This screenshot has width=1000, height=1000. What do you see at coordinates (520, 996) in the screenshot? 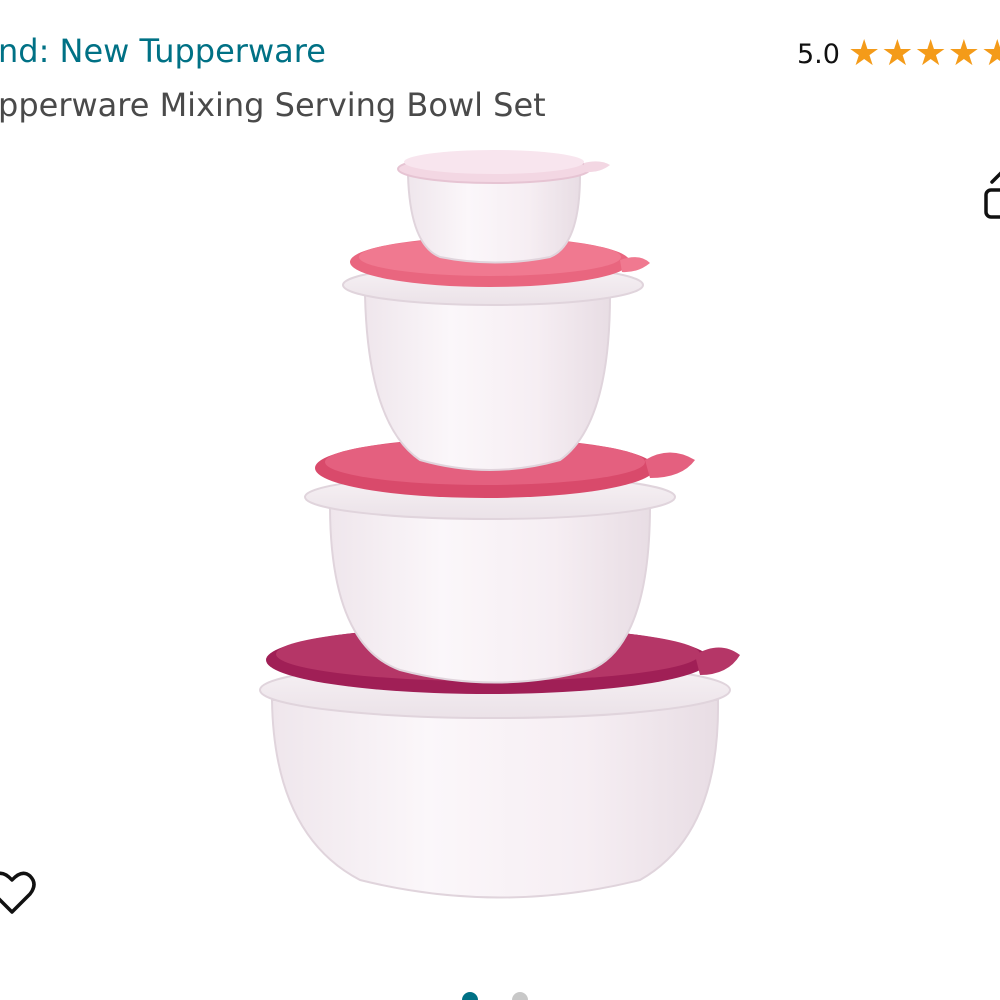
I see `carousel-dot` at bounding box center [520, 996].